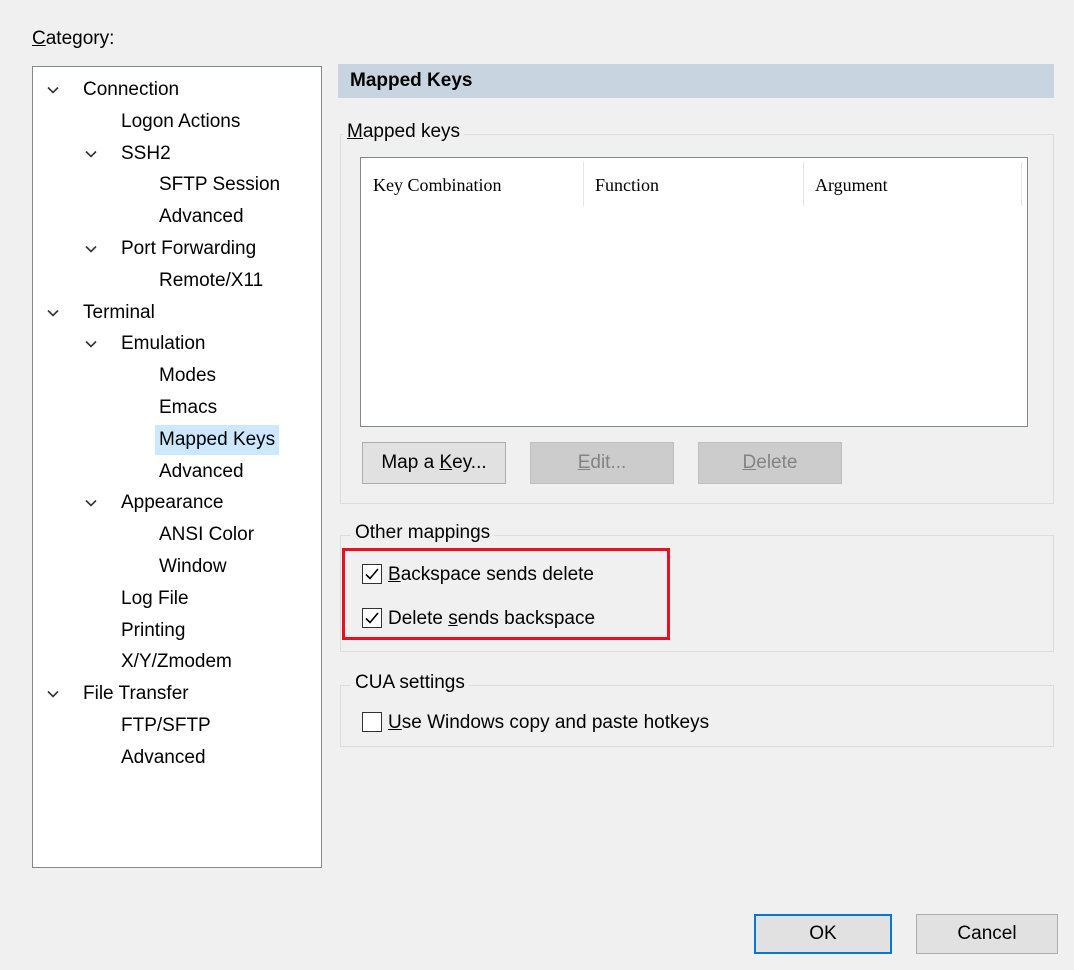  What do you see at coordinates (177, 154) in the screenshot?
I see `tree-item: SSH2` at bounding box center [177, 154].